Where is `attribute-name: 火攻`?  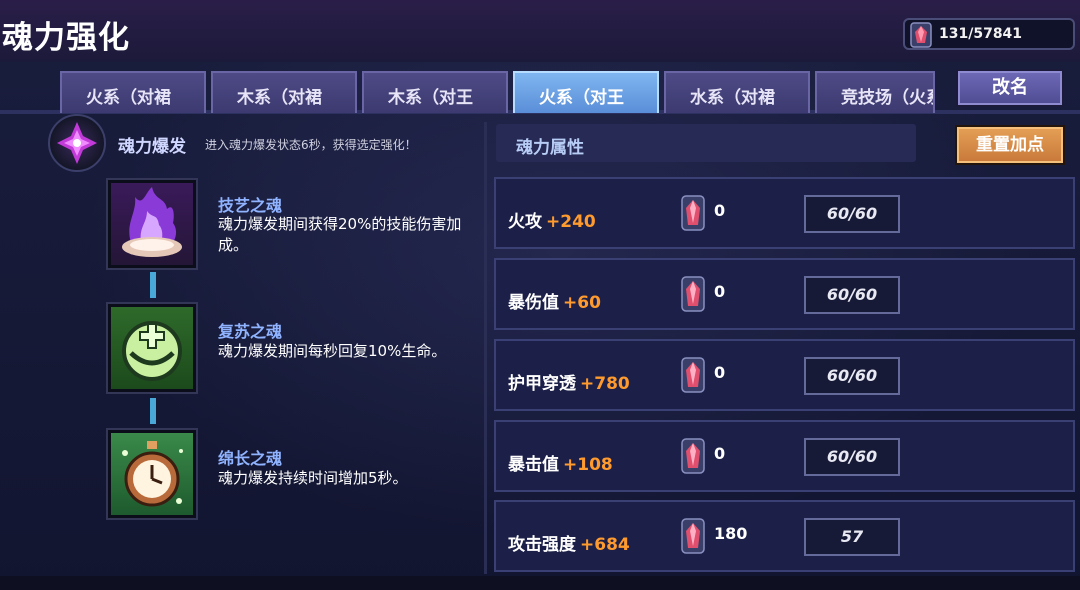 attribute-name: 火攻 is located at coordinates (525, 222).